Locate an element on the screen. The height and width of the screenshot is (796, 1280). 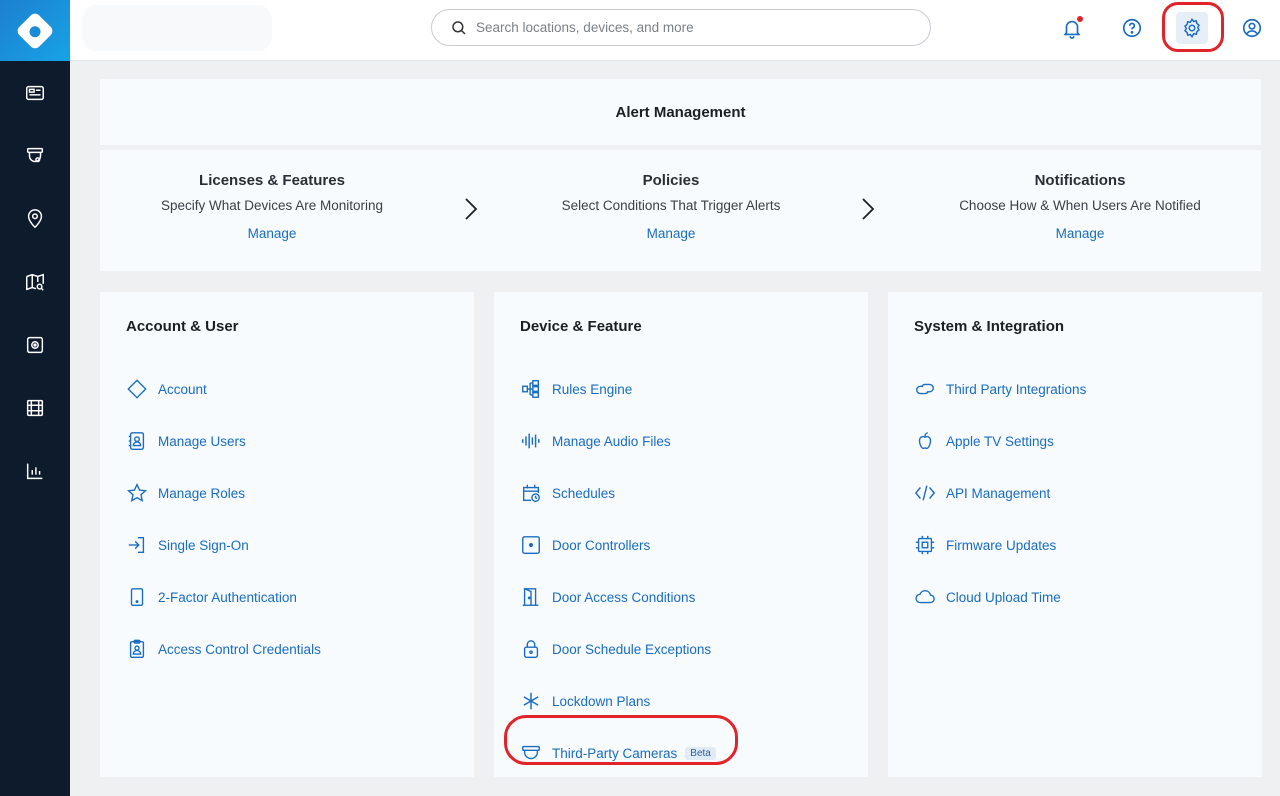
sidebar-item-access is located at coordinates (35, 344).